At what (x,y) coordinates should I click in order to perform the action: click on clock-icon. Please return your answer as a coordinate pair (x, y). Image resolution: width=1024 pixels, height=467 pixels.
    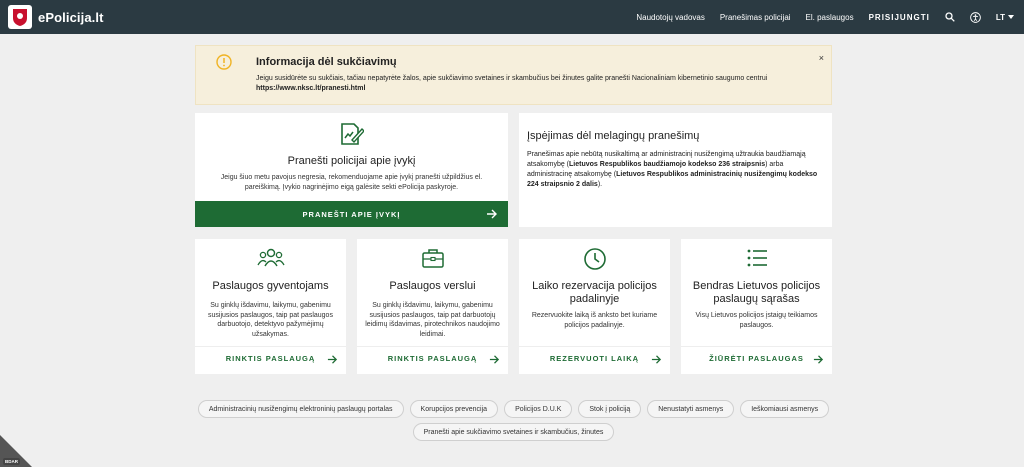
    Looking at the image, I should click on (594, 259).